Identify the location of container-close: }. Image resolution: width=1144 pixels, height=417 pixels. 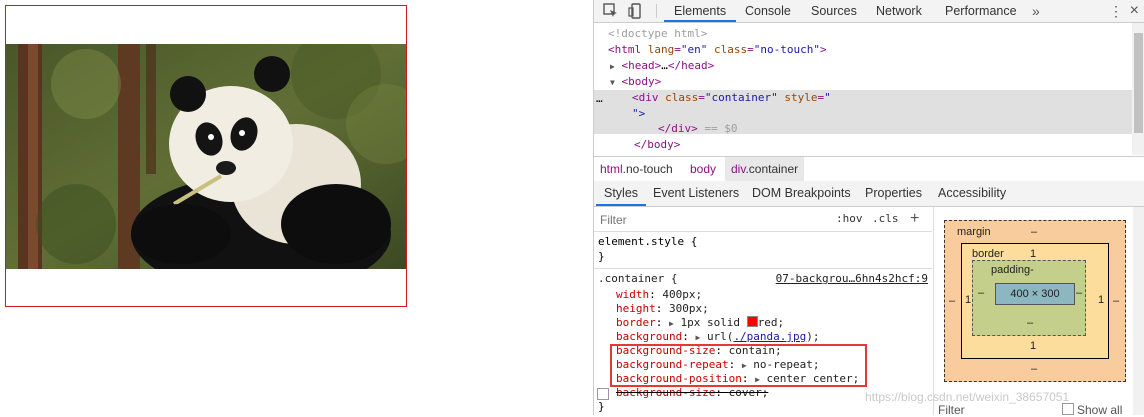
(601, 406).